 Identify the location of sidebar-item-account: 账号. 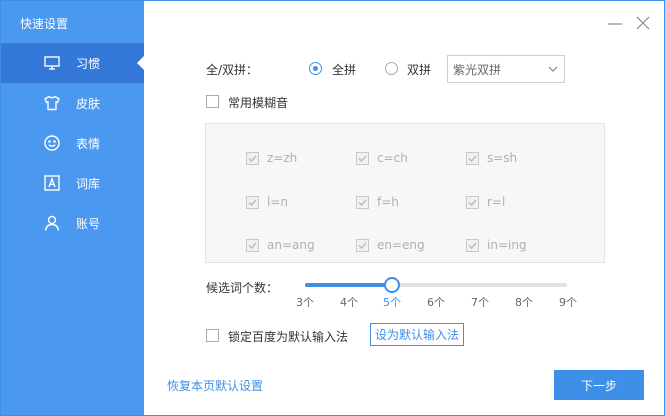
(72, 223).